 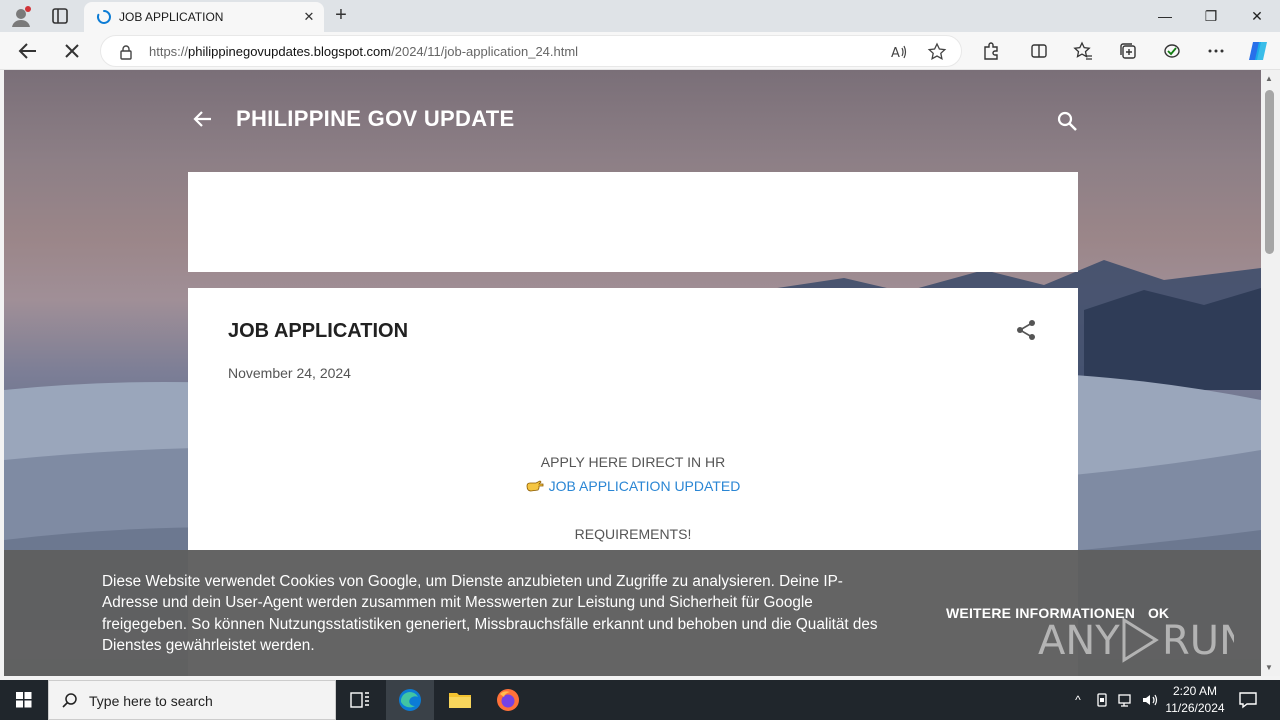 What do you see at coordinates (460, 700) in the screenshot?
I see `file-explorer-icon` at bounding box center [460, 700].